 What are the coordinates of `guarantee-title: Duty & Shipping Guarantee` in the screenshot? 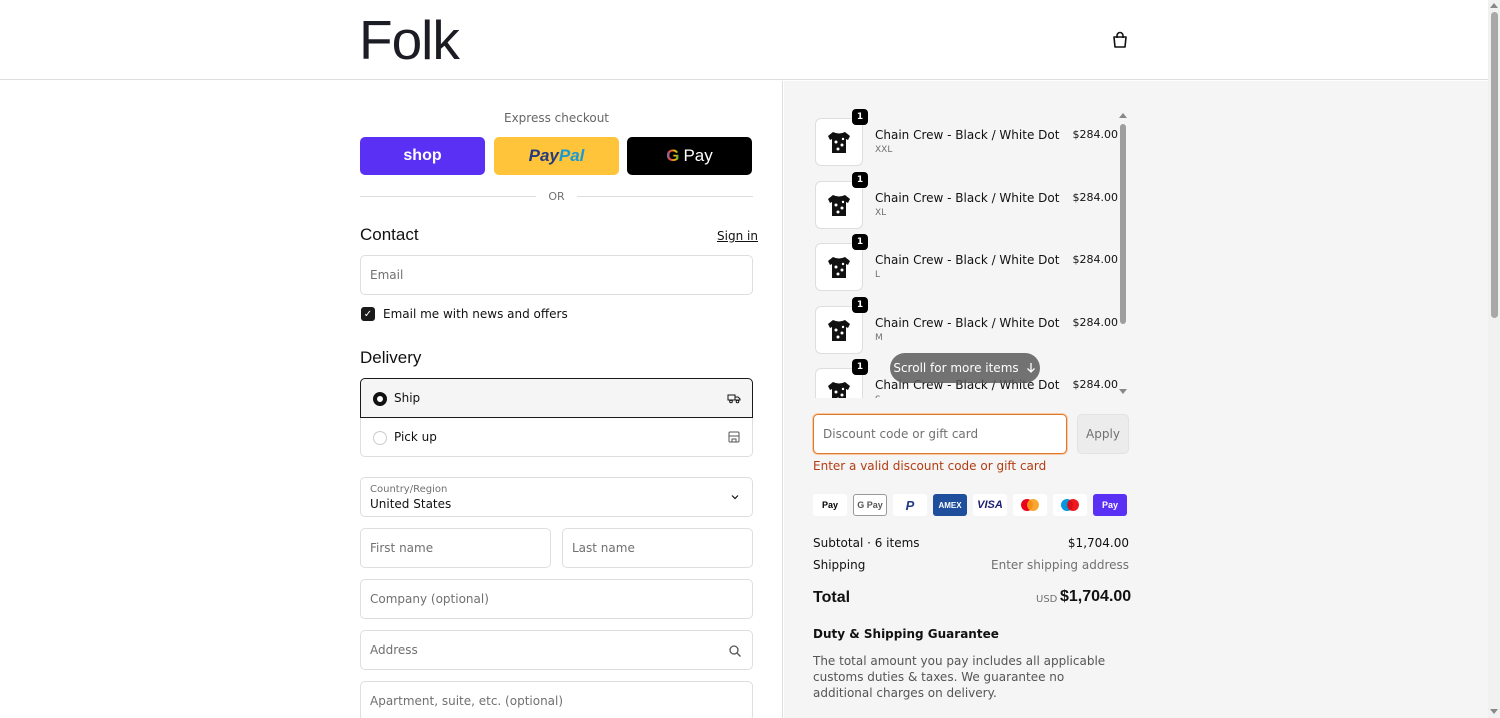 It's located at (906, 634).